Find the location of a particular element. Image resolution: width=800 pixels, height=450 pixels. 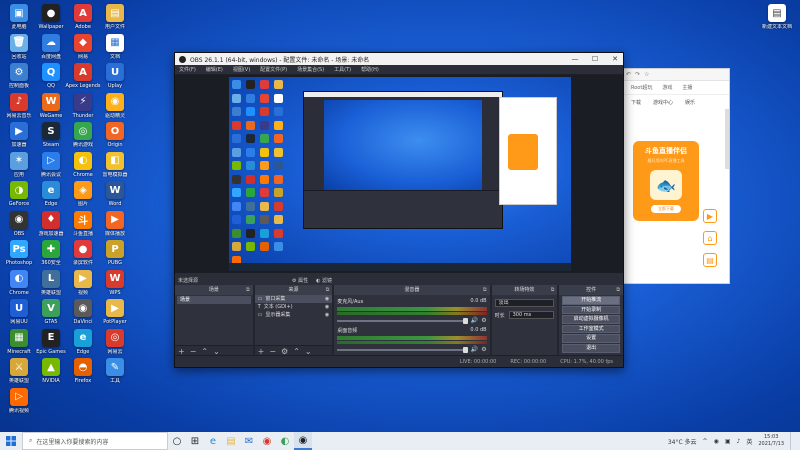

desktop-icon: ◓ Firefox is located at coordinates (83, 376).